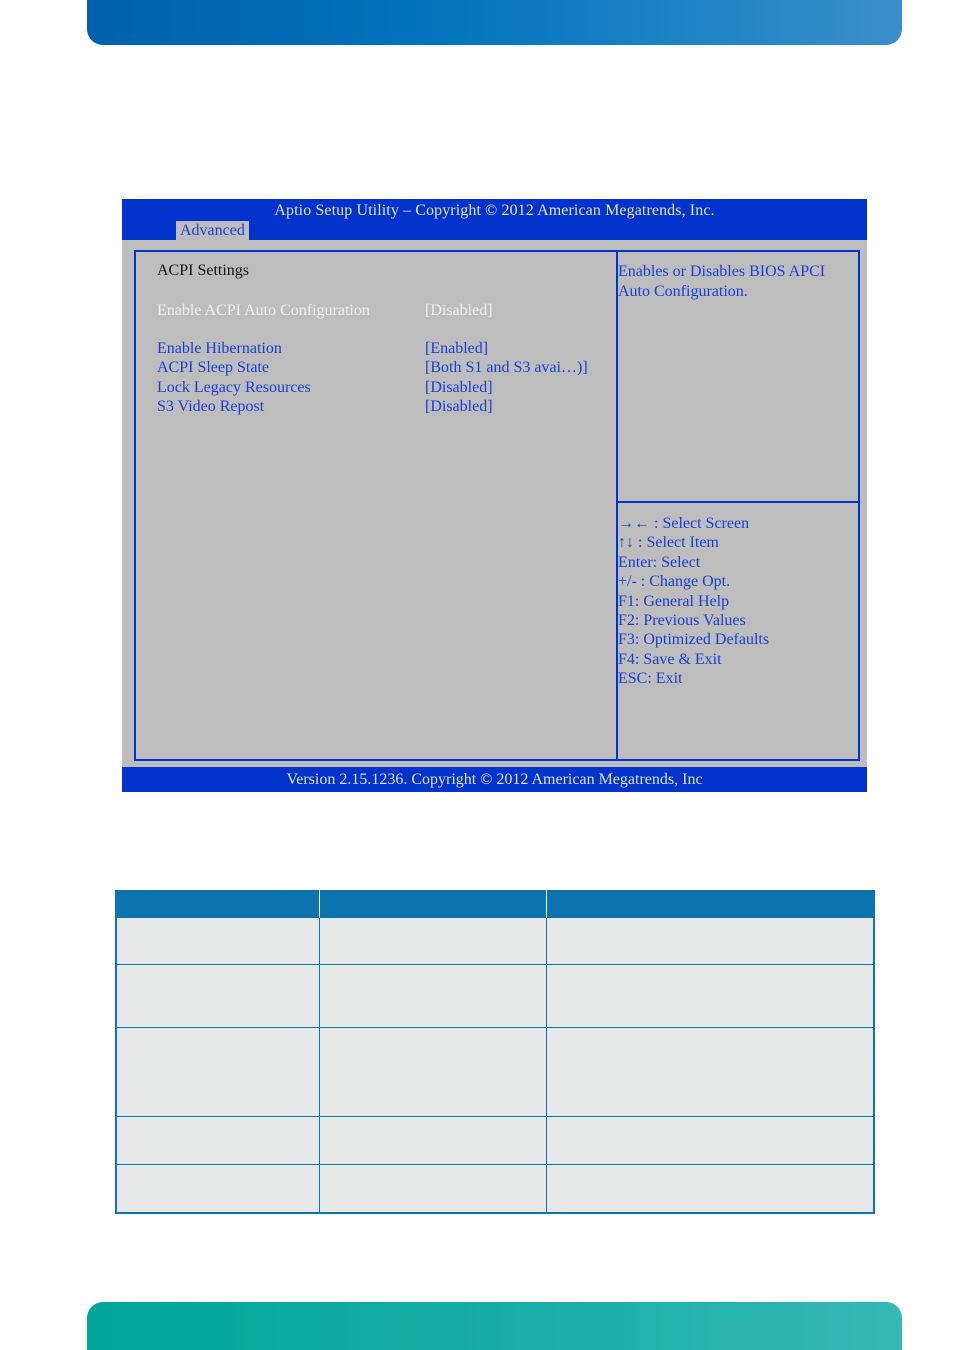 This screenshot has width=954, height=1350. Describe the element at coordinates (668, 543) in the screenshot. I see `key-hint-select-item: ↑↓ : Select Item` at that location.